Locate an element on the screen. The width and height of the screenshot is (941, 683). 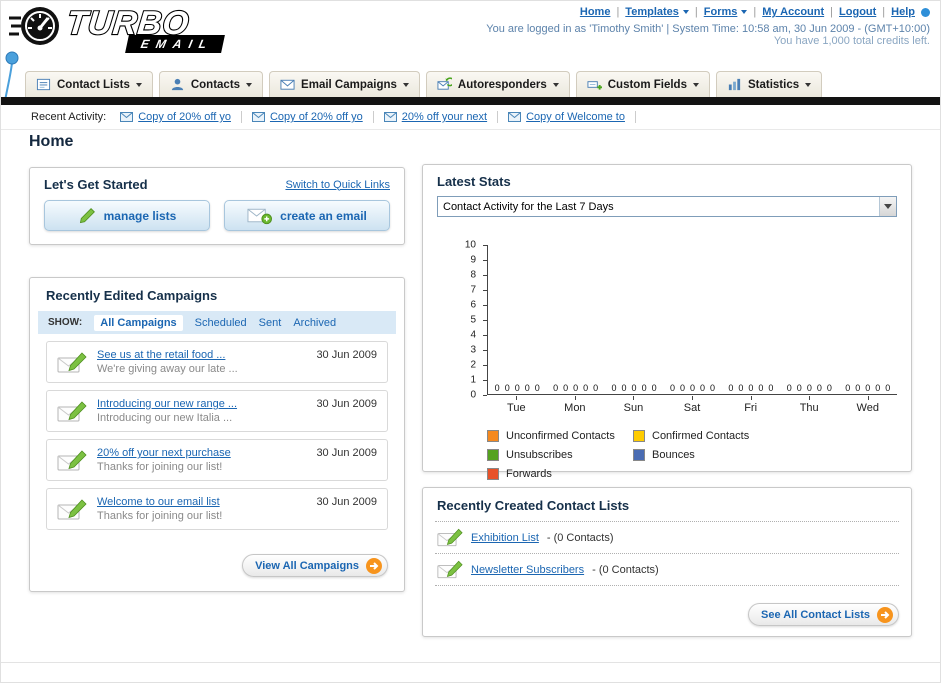
stats-activity-select: Contact Activity for the Last 7 Days is located at coordinates (667, 206).